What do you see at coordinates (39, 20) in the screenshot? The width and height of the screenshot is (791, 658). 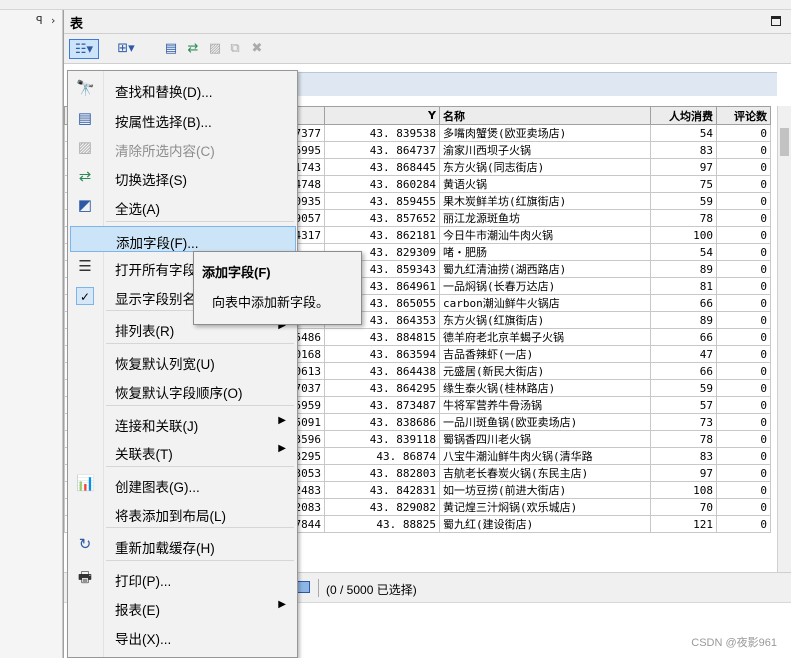 I see `pin-icon: ꟼ` at bounding box center [39, 20].